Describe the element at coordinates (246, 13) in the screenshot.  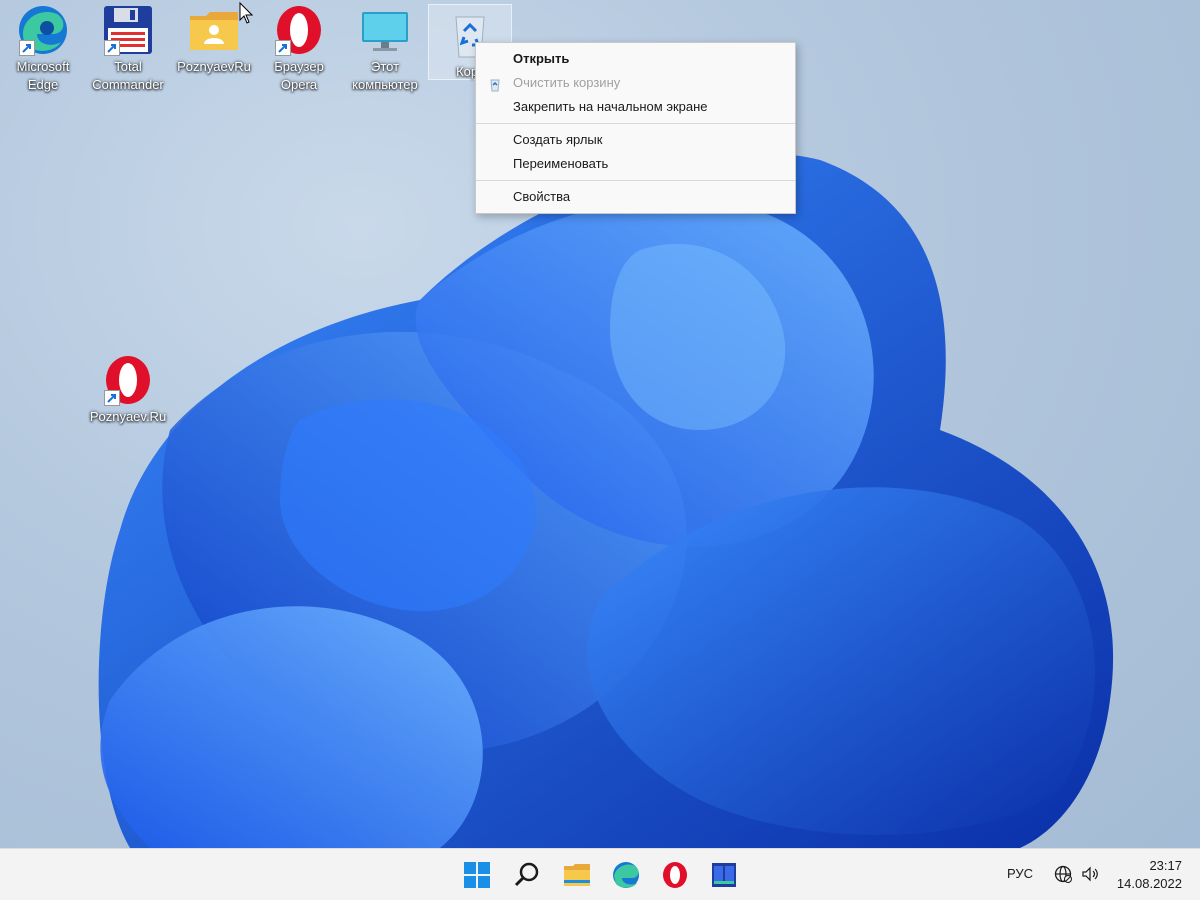
I see `mouse-cursor-icon` at that location.